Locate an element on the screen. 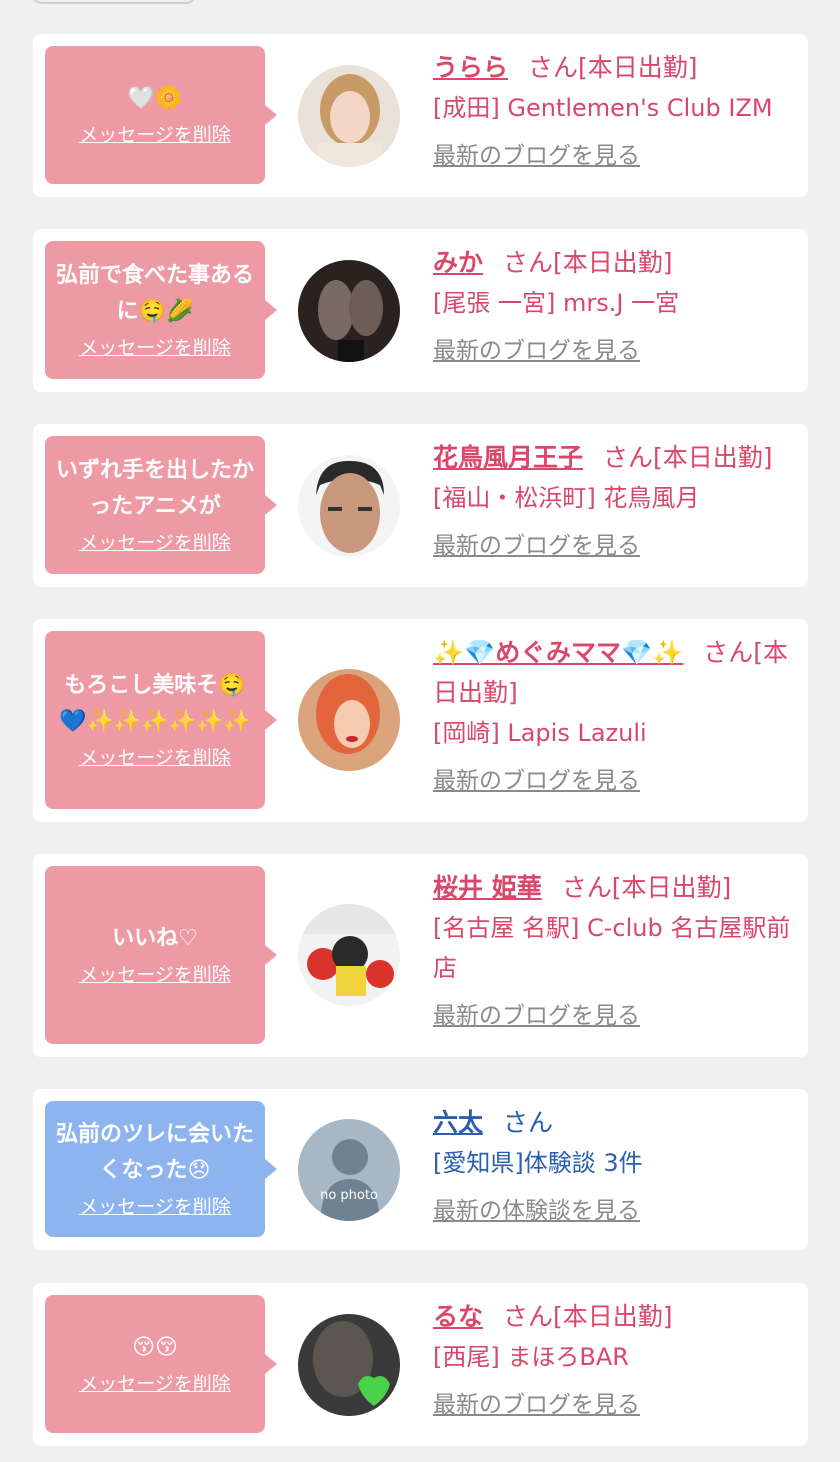  message-text: 🤍🌼 is located at coordinates (155, 98).